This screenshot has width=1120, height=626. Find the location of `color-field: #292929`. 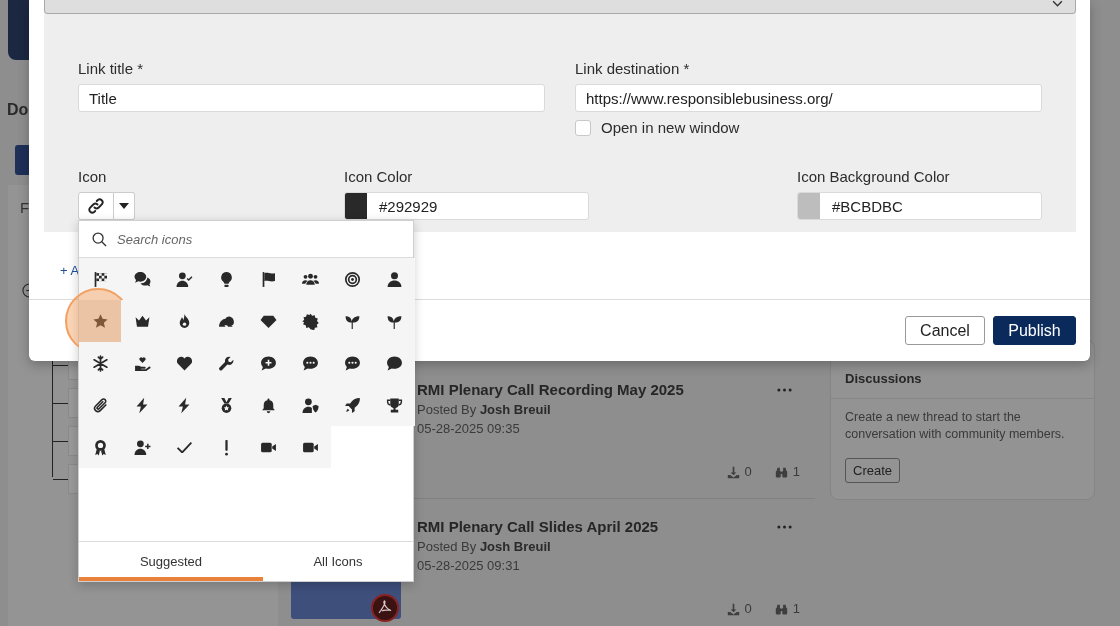

color-field: #292929 is located at coordinates (466, 206).